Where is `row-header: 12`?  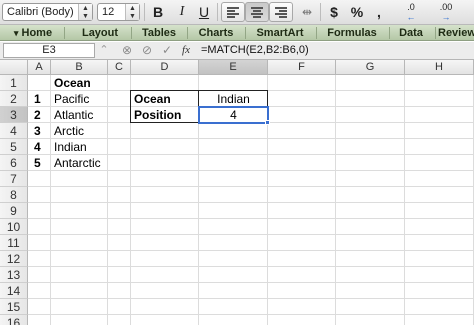
row-header: 12 is located at coordinates (14, 259).